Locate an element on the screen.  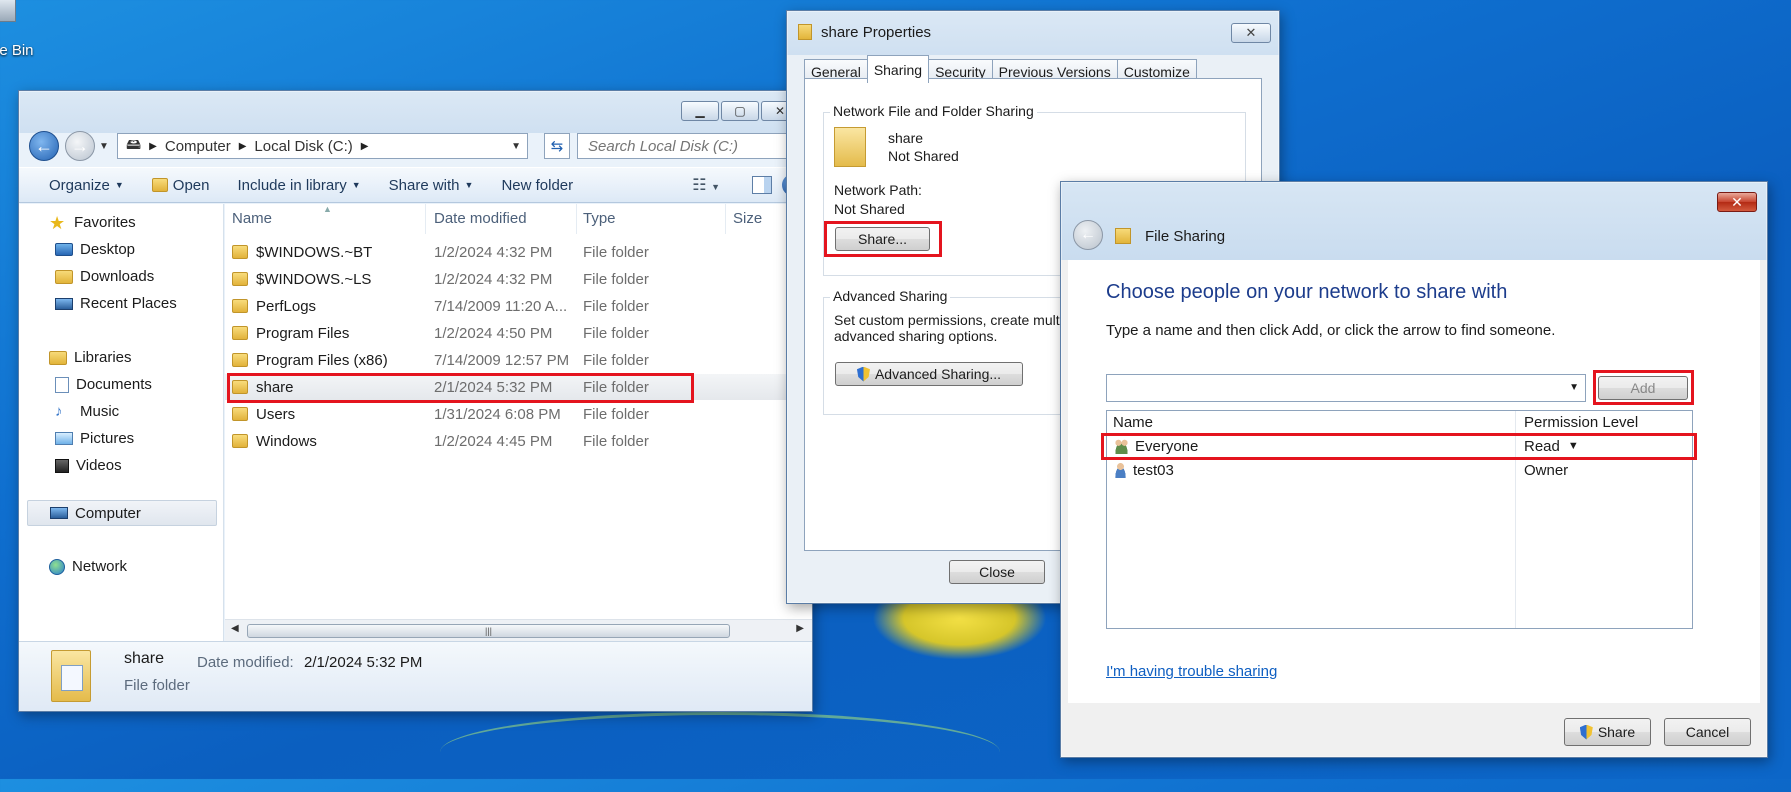
details-kind: File folder is located at coordinates (157, 685).